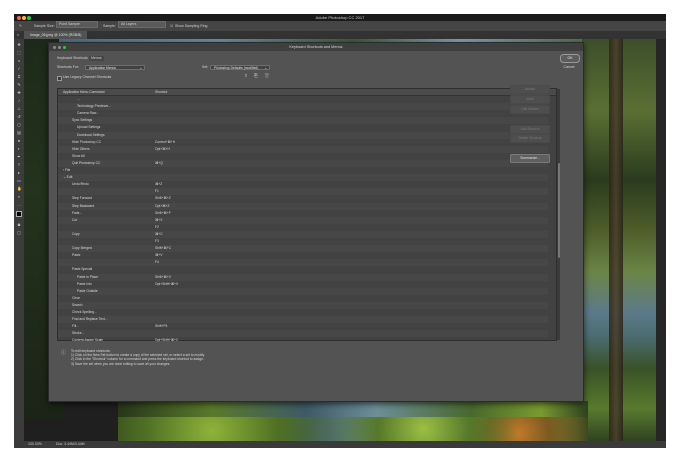 The height and width of the screenshot is (463, 680). Describe the element at coordinates (157, 241) in the screenshot. I see `shortcut-value: F3` at that location.